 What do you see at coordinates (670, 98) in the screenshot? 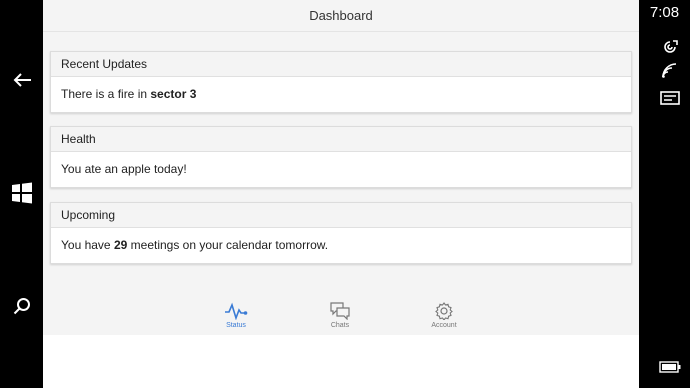
I see `message-notification-icon` at bounding box center [670, 98].